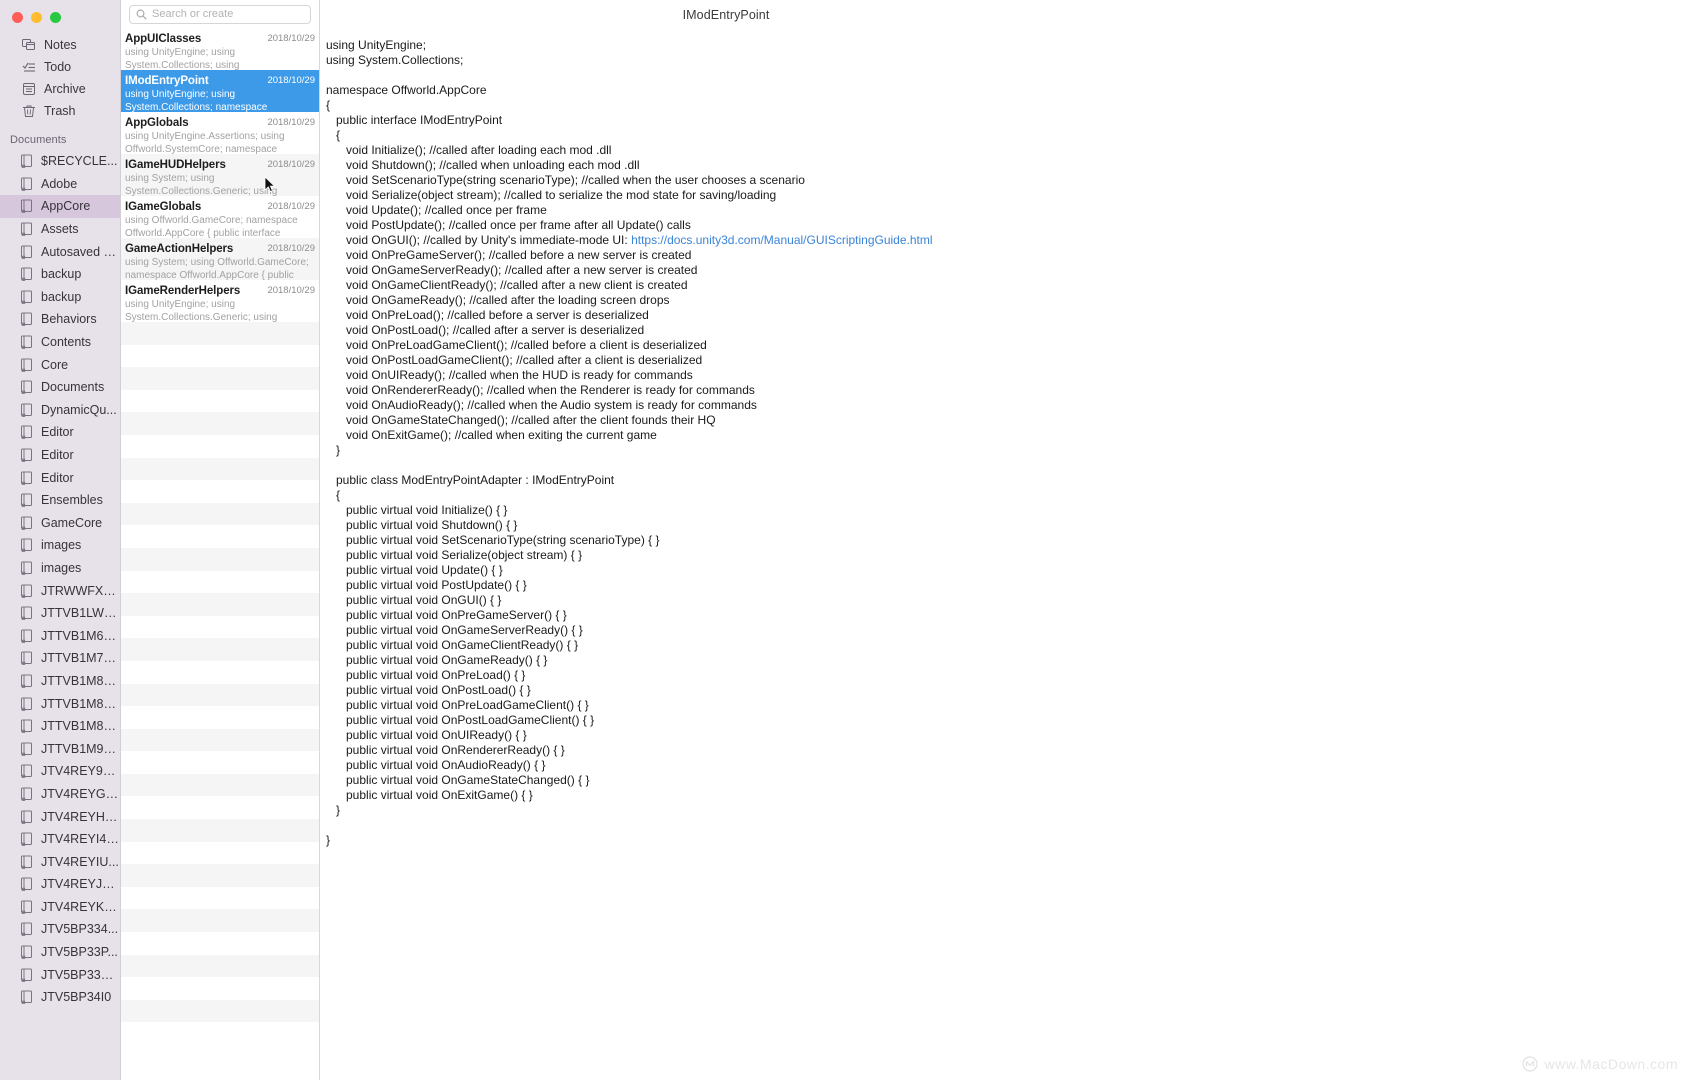  Describe the element at coordinates (60, 67) in the screenshot. I see `sidebar-item-todo: Todo` at that location.